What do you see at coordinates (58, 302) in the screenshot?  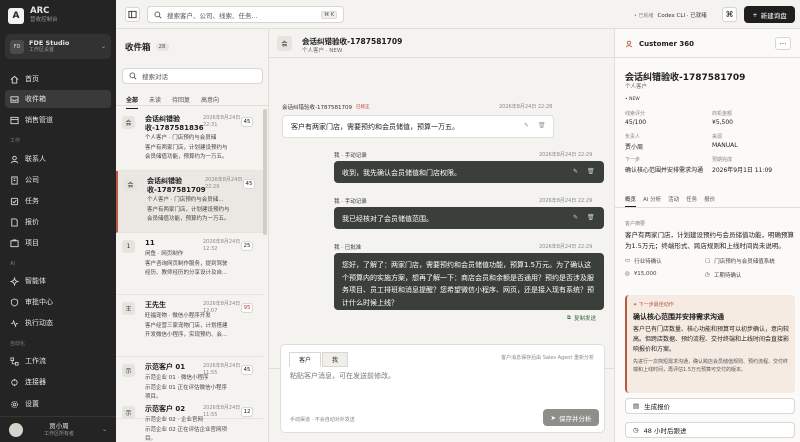 I see `sidebar-item-approvals: 审批中心` at bounding box center [58, 302].